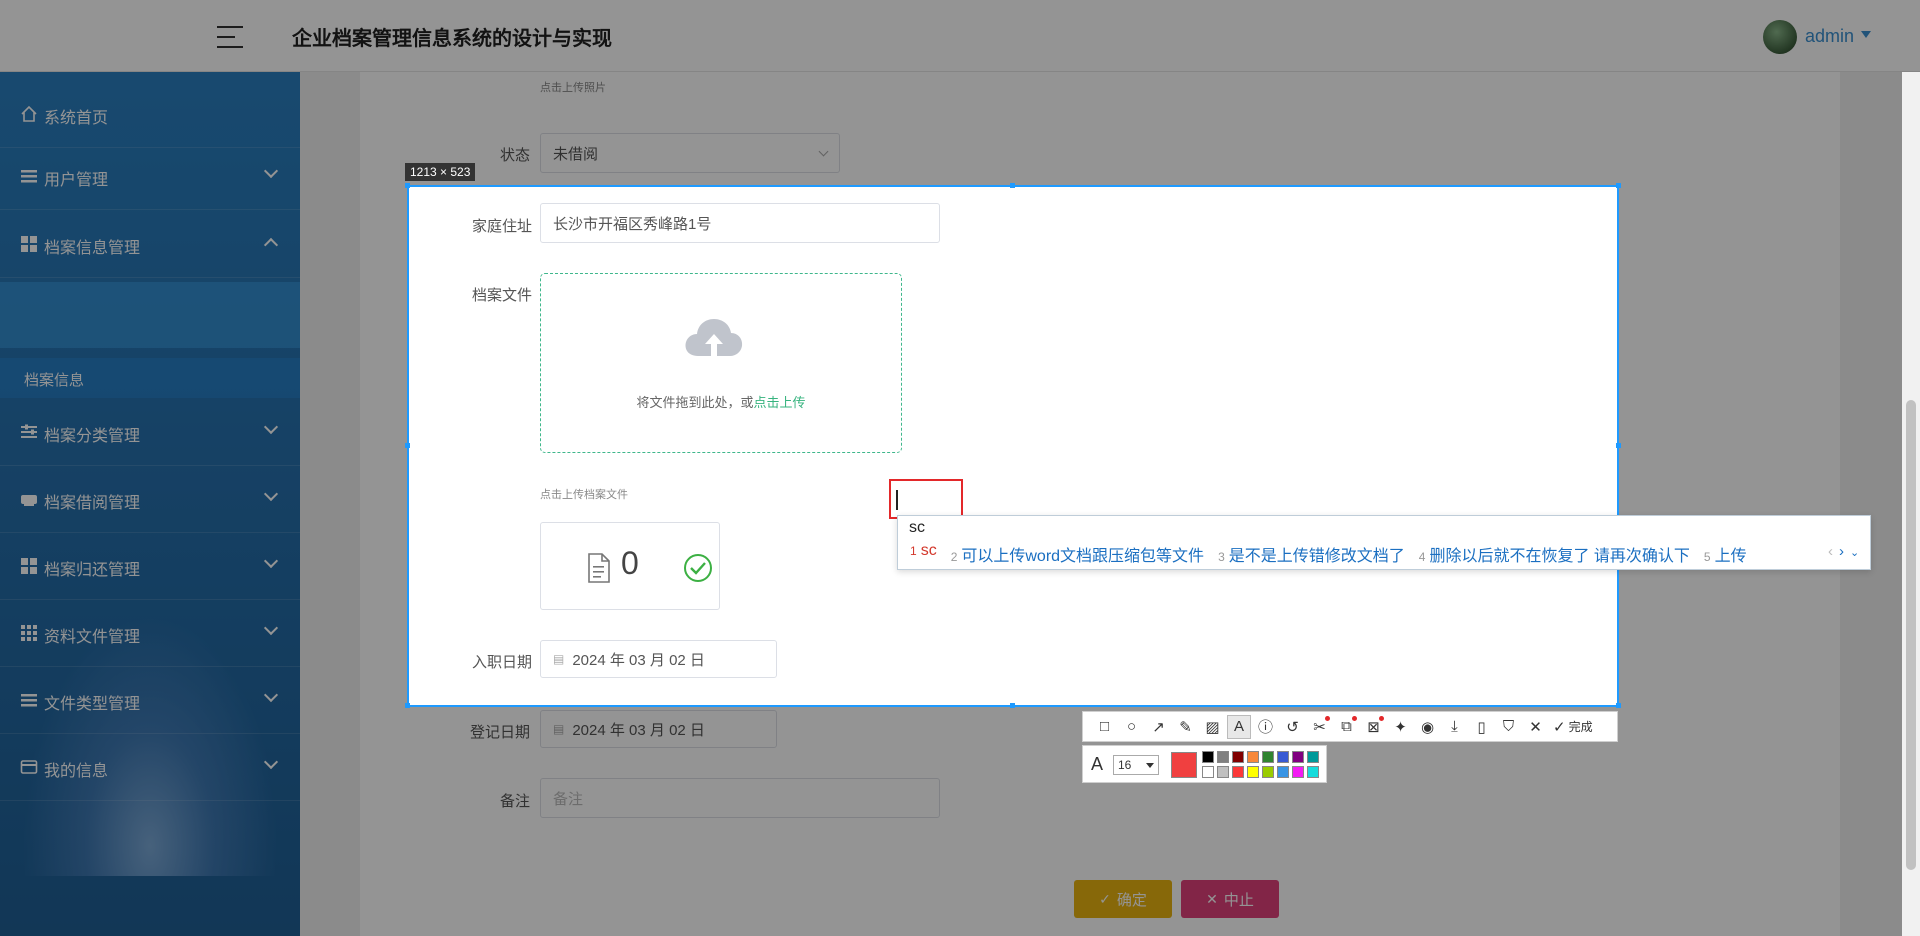 The image size is (1920, 936). I want to click on ocr-icon: ⊠, so click(1373, 726).